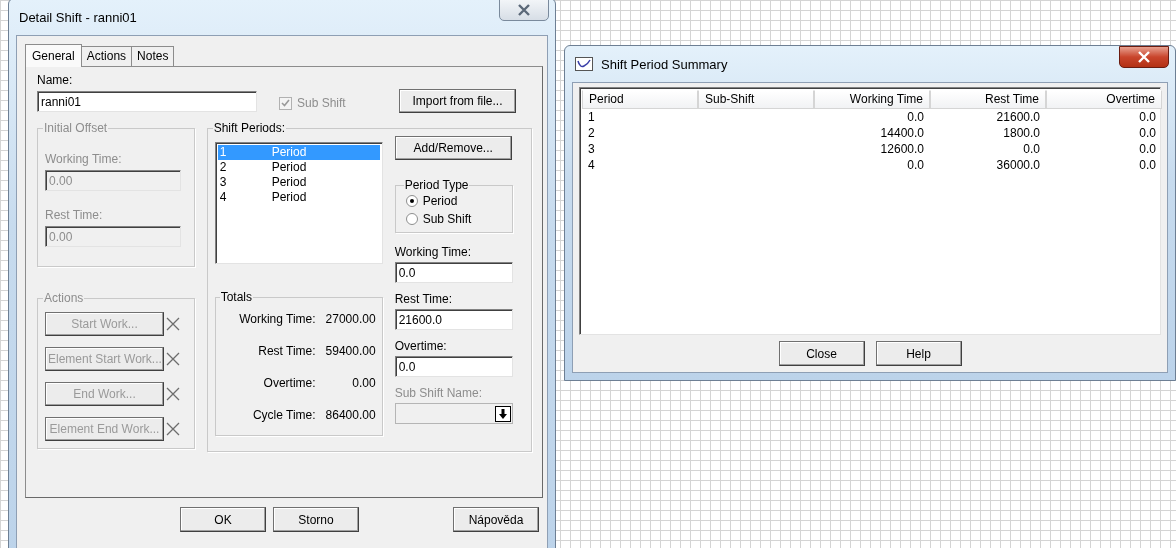 Image resolution: width=1176 pixels, height=548 pixels. I want to click on list-item: 4 Period, so click(298, 197).